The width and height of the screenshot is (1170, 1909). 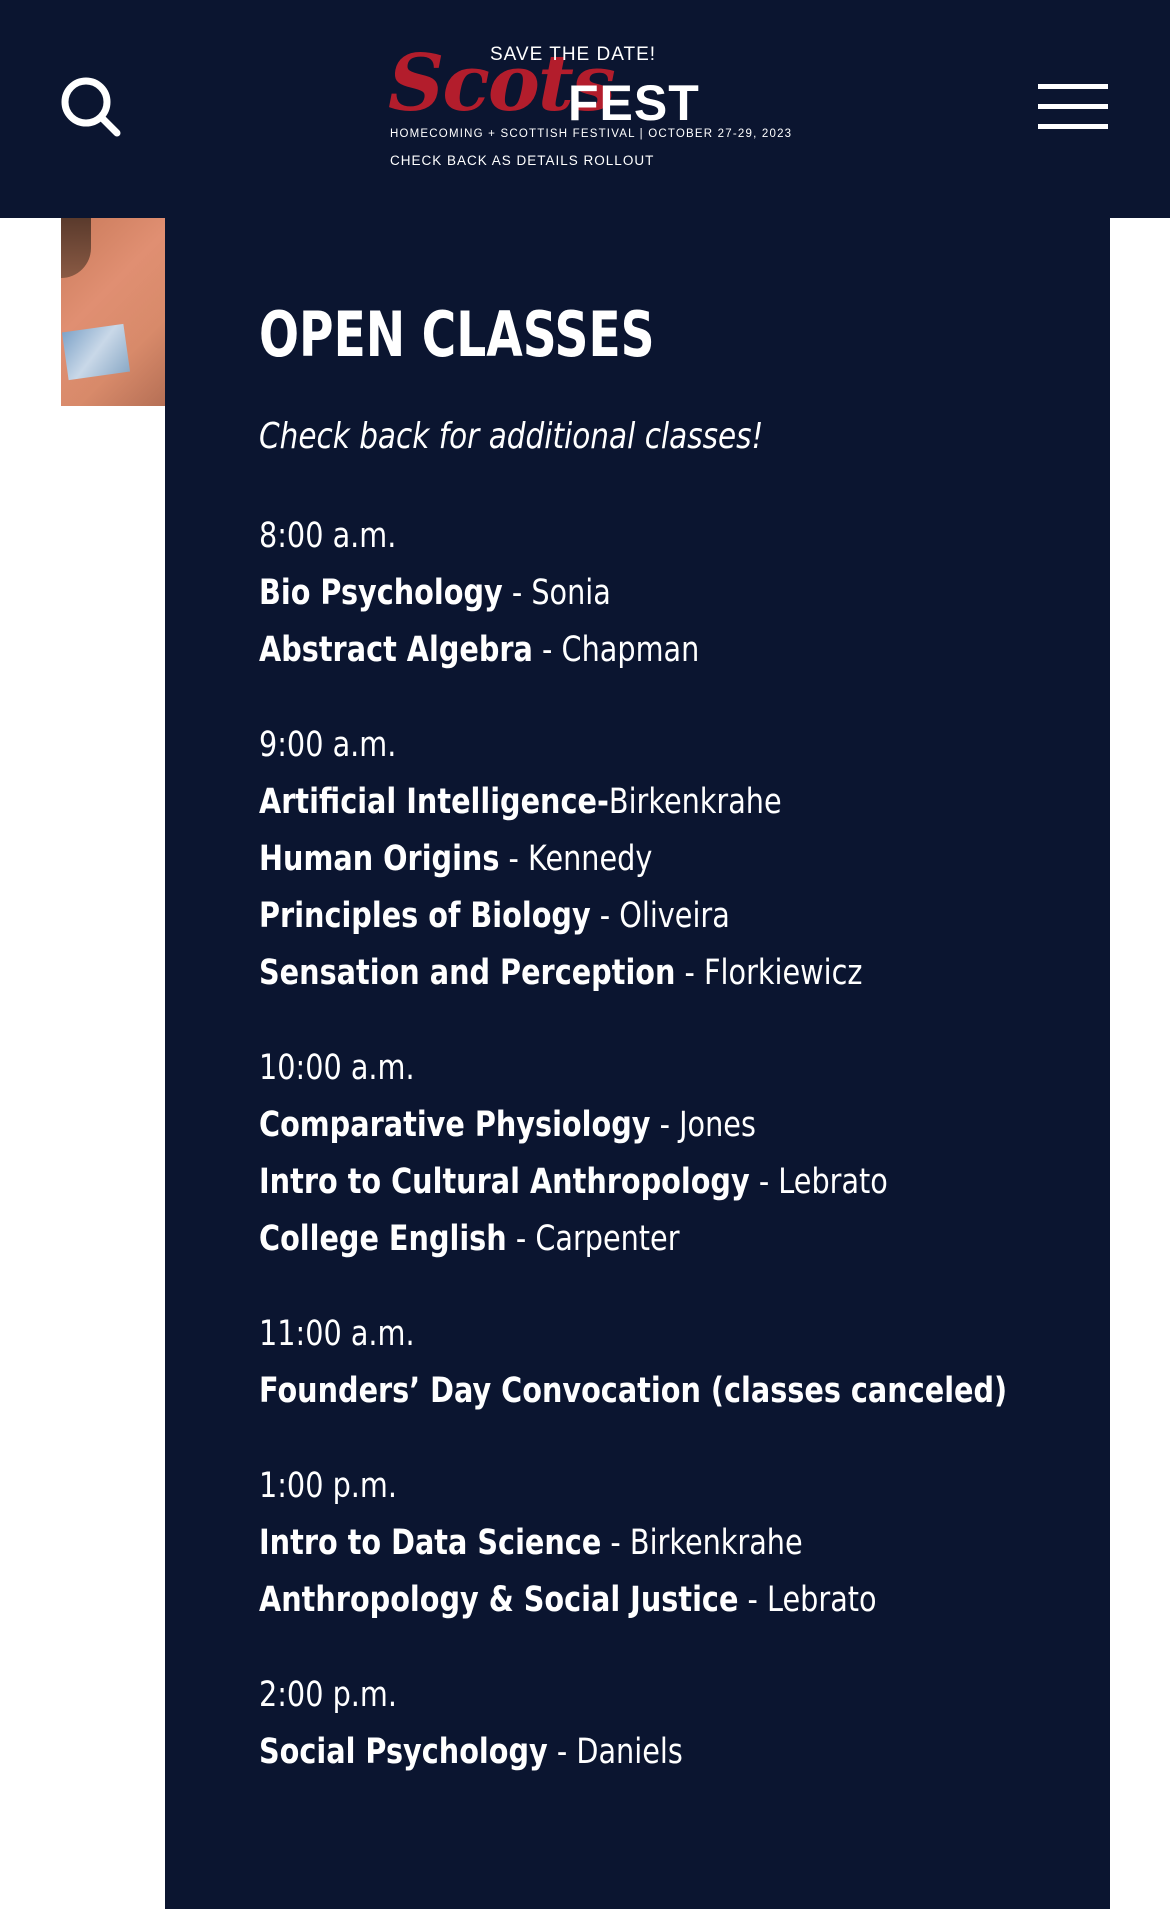 I want to click on class-instructor: Jones, so click(x=717, y=1125).